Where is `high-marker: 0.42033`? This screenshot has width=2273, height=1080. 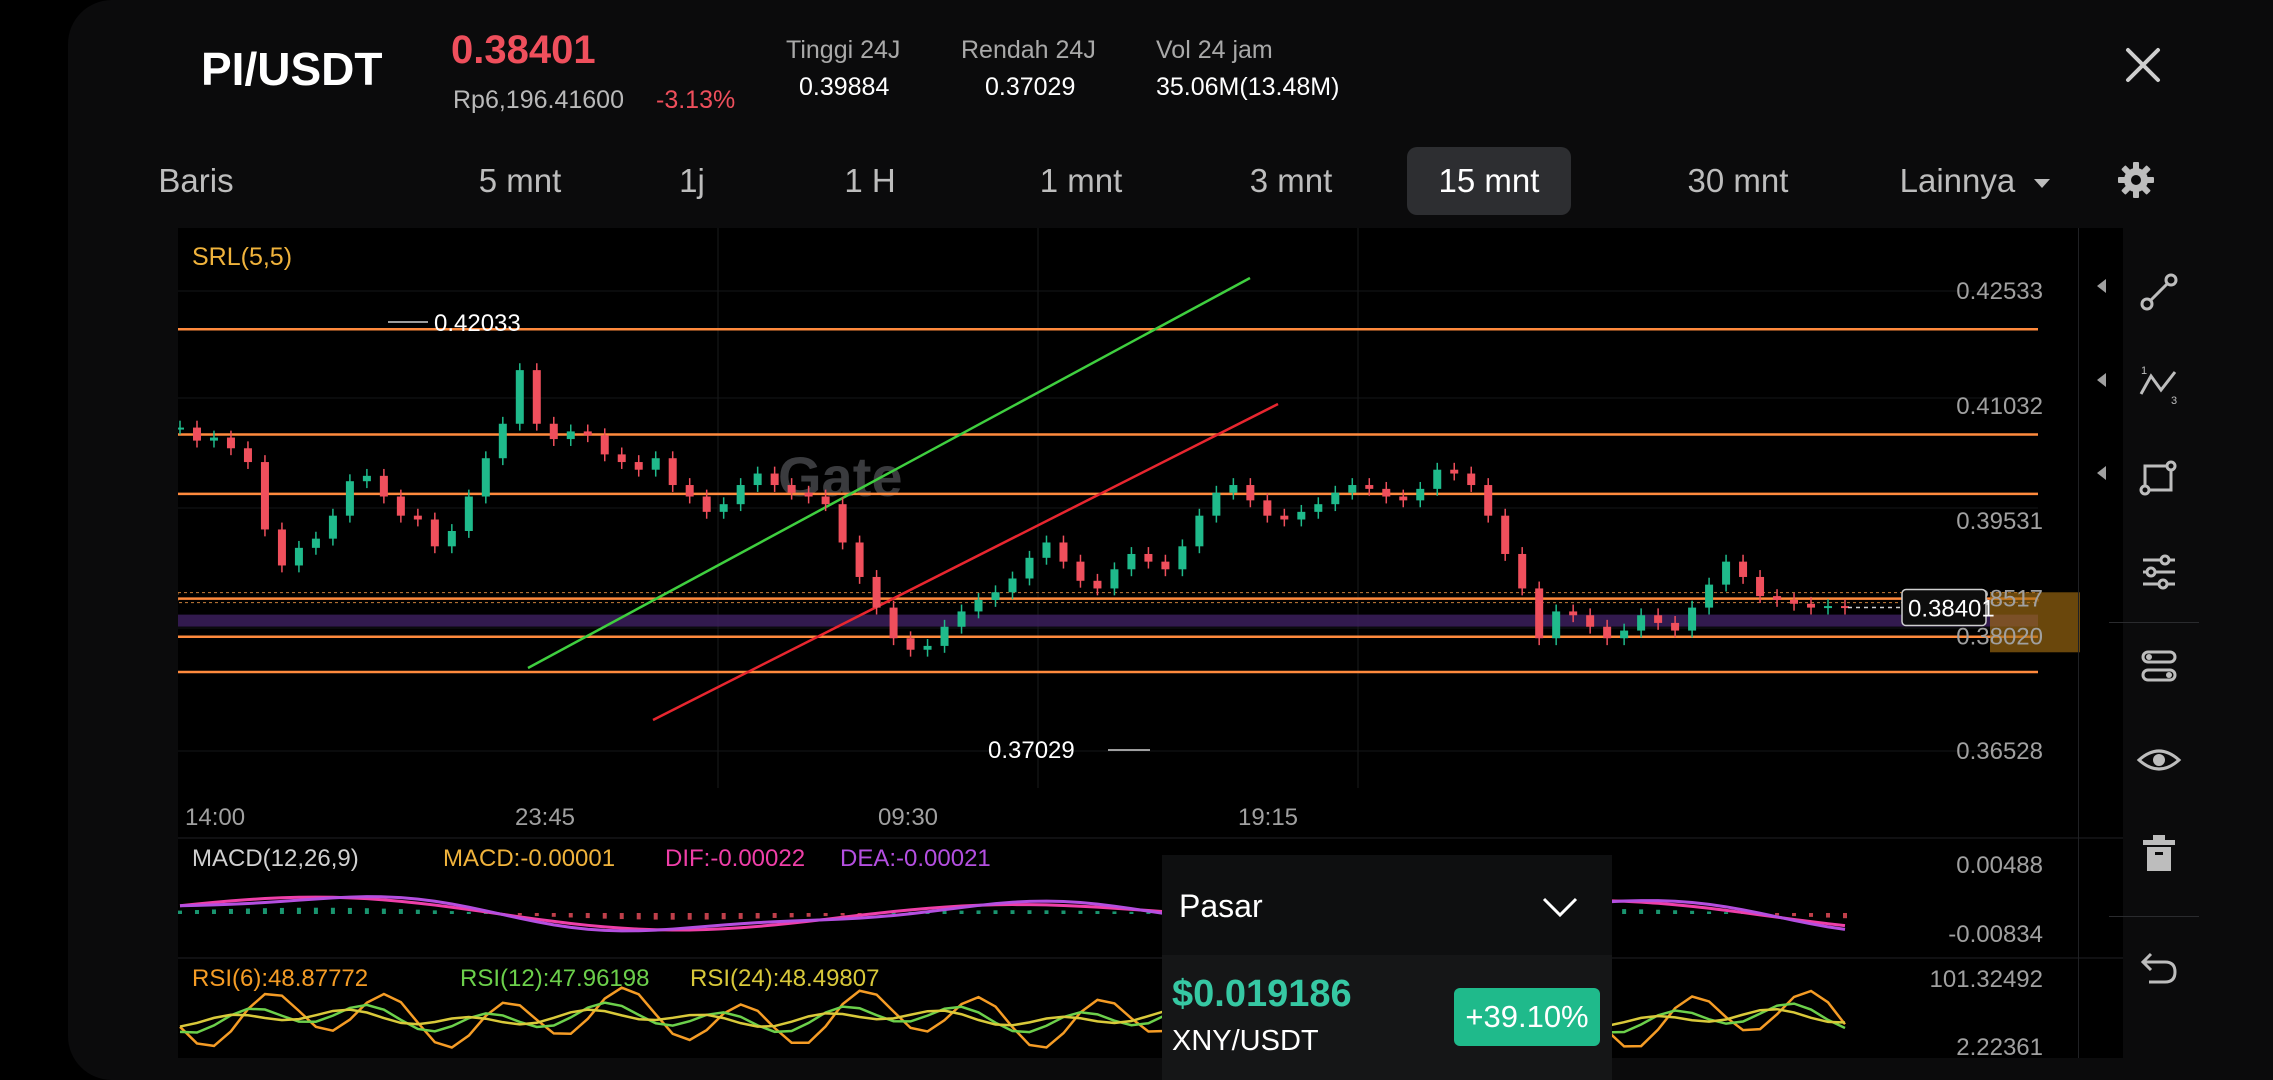
high-marker: 0.42033 is located at coordinates (477, 323).